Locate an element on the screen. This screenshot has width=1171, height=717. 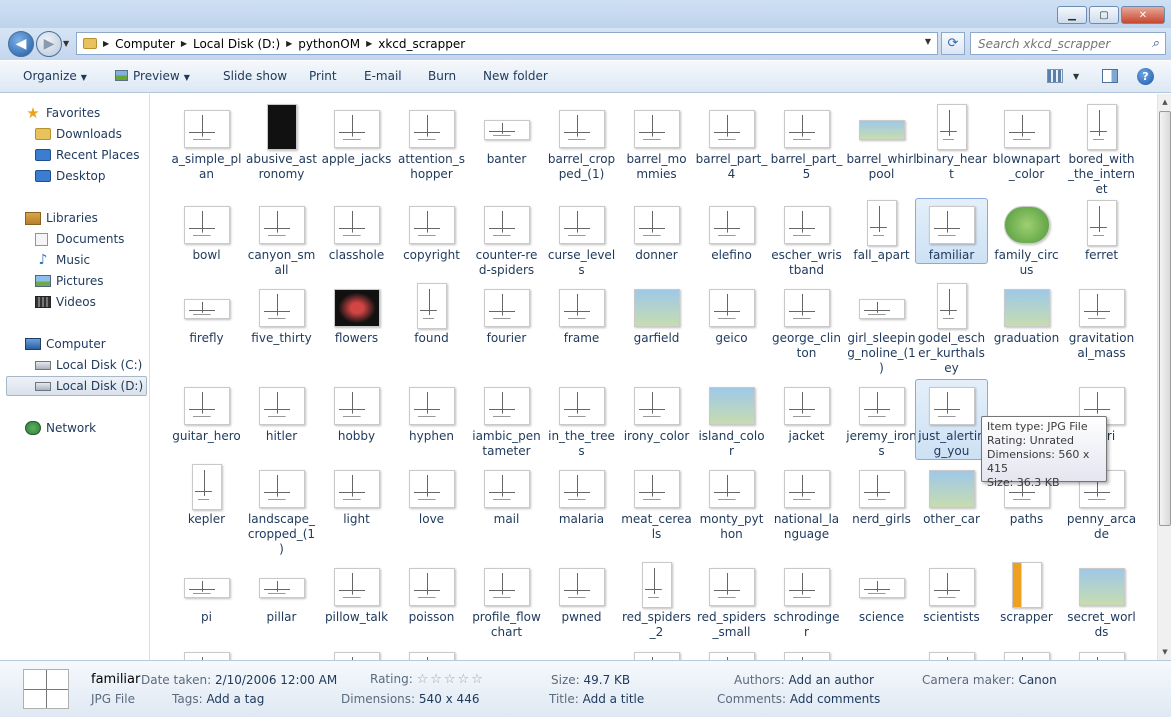
date-taken-value: 2/10/2006 12:00 AM is located at coordinates (276, 680).